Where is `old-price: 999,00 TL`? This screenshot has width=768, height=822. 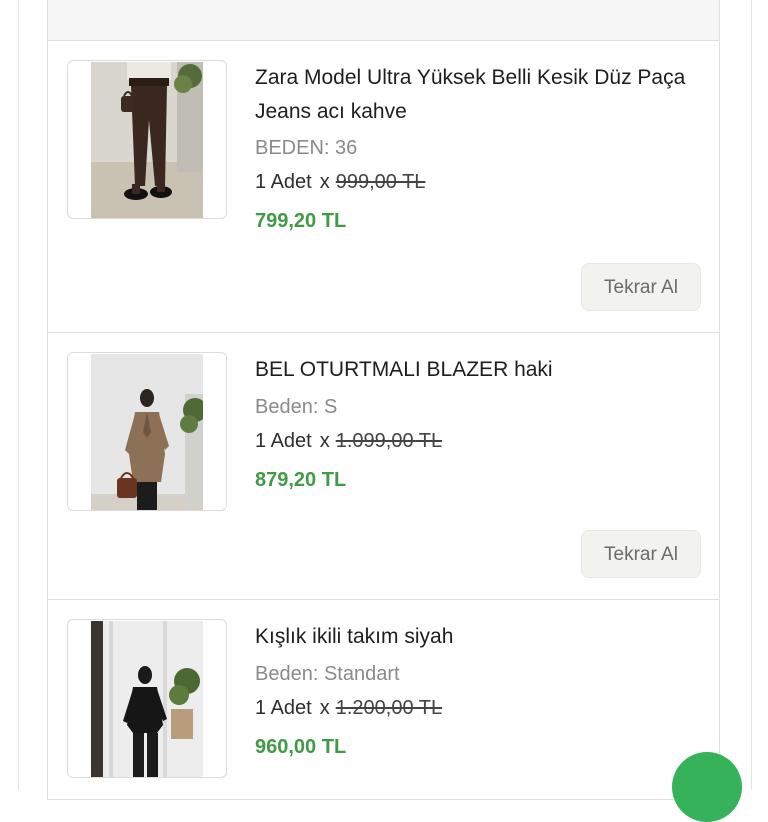 old-price: 999,00 TL is located at coordinates (380, 182).